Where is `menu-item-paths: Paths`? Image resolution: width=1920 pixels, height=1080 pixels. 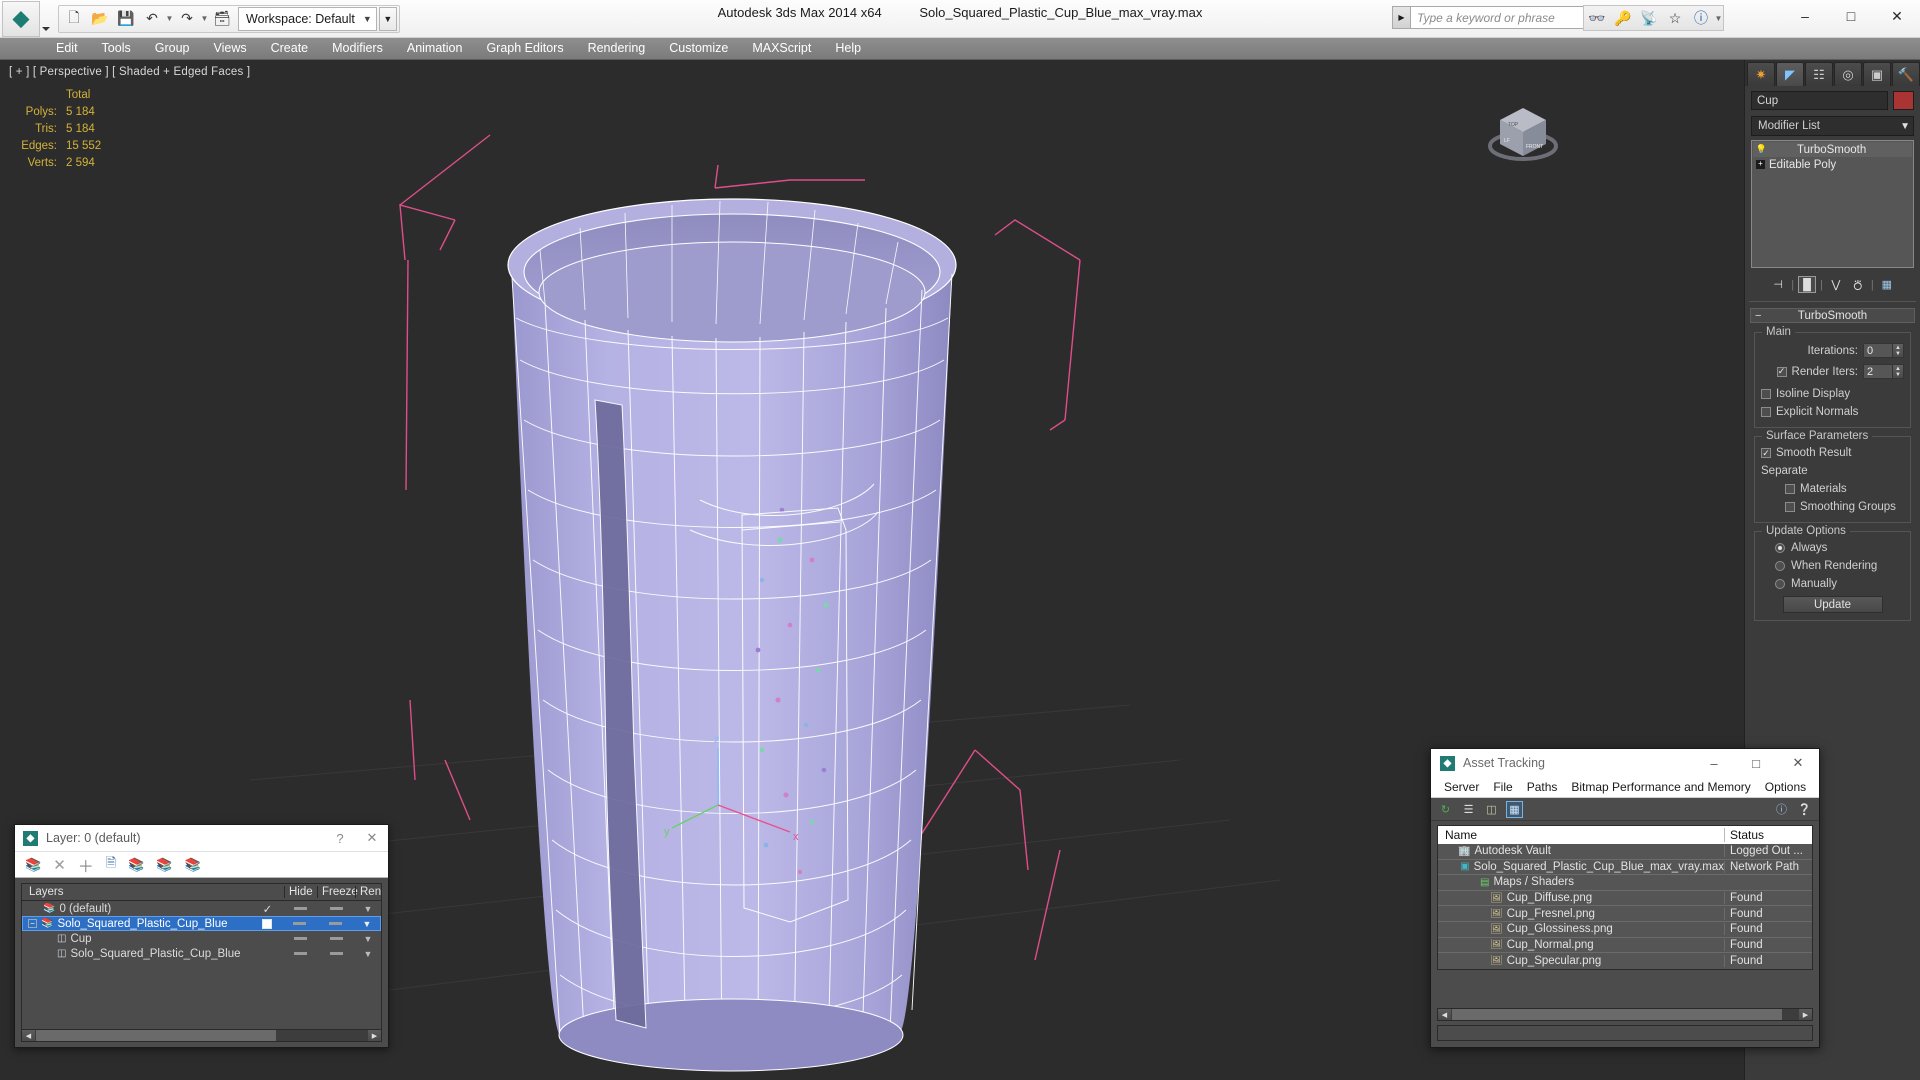 menu-item-paths: Paths is located at coordinates (1542, 787).